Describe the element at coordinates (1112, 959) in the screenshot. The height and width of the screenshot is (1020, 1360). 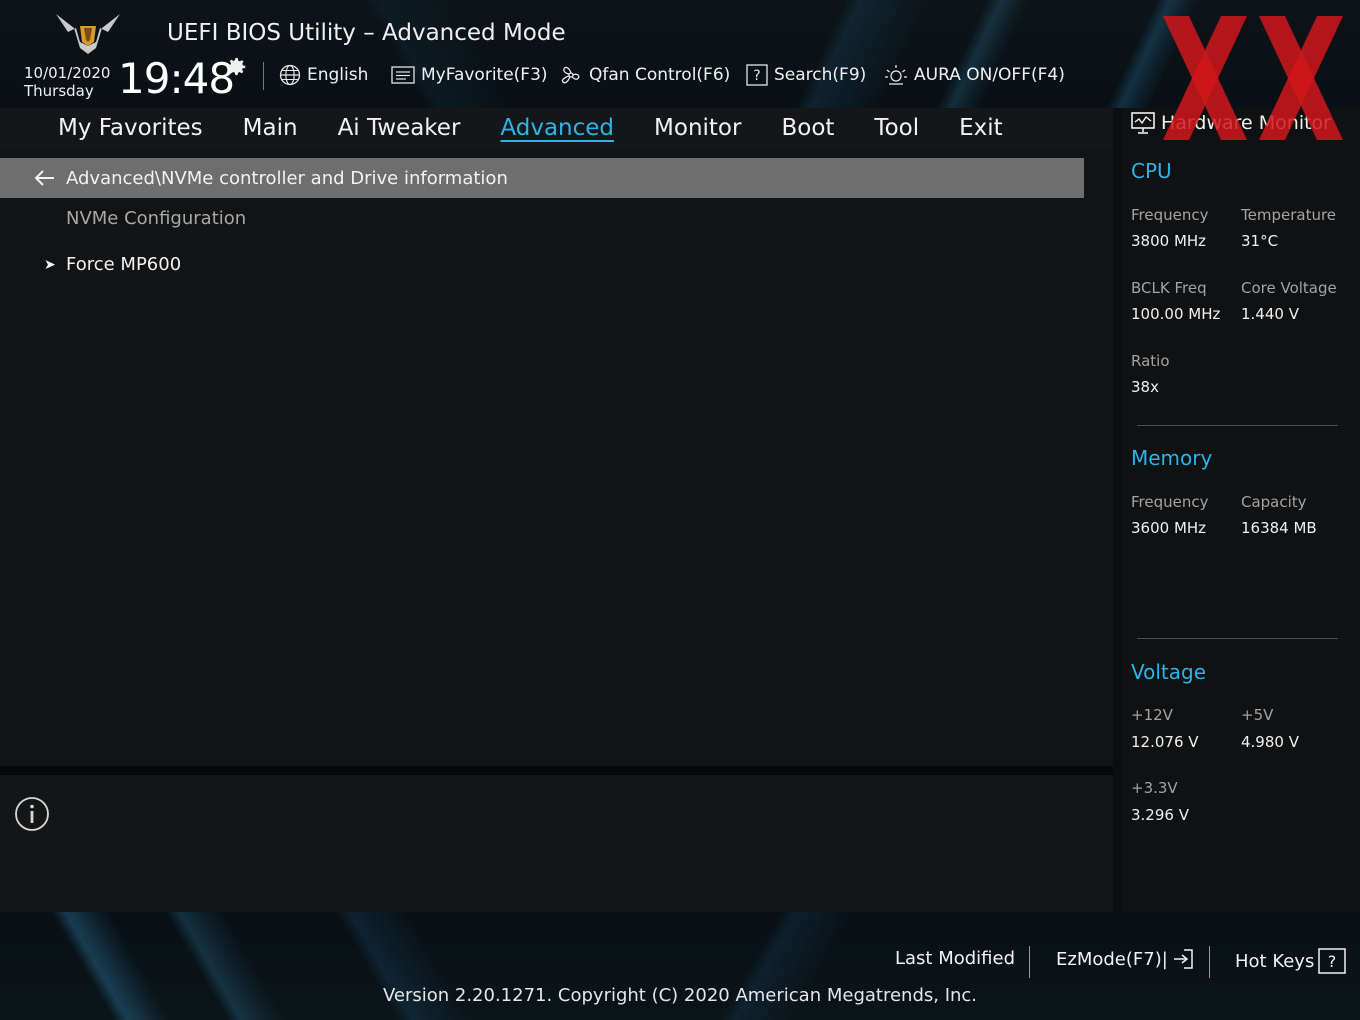
I see `ezmode-label: EzMode(F7)|` at that location.